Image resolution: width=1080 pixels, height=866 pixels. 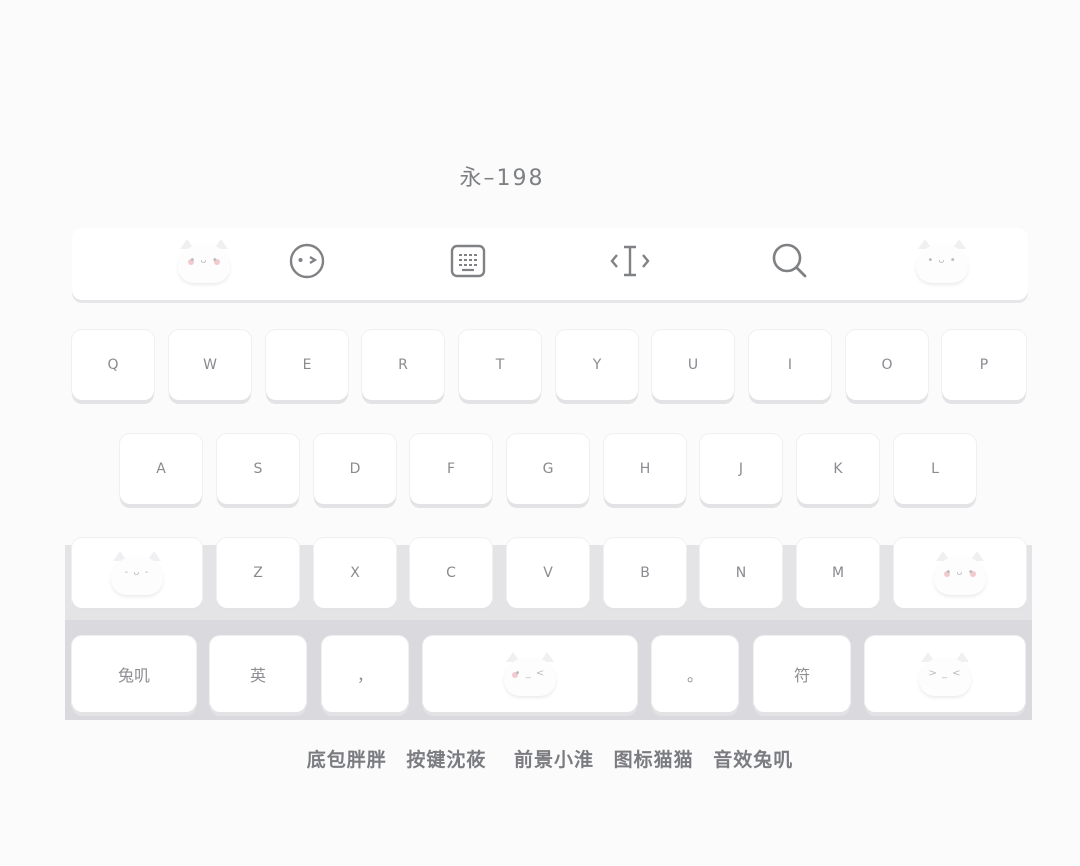 I want to click on key-k: K, so click(x=838, y=469).